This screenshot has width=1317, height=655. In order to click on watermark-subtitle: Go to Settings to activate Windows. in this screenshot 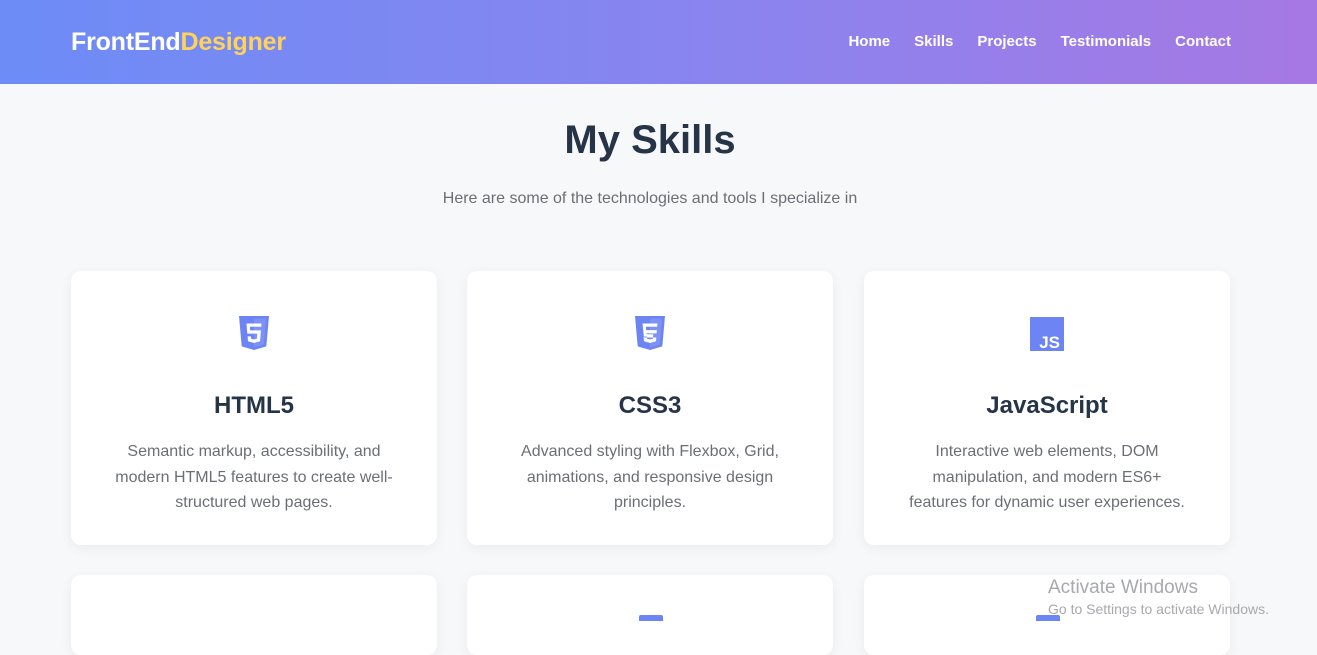, I will do `click(1158, 609)`.